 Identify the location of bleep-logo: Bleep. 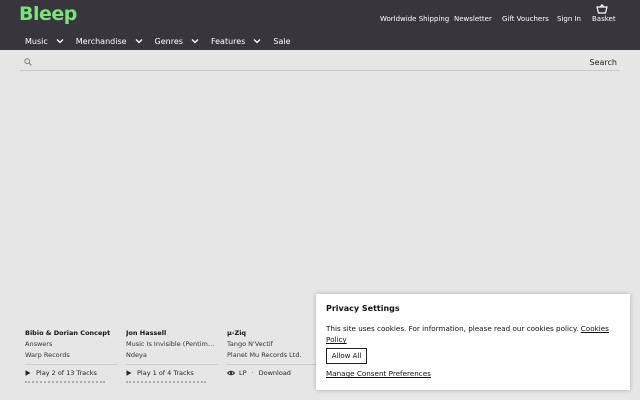
(48, 14).